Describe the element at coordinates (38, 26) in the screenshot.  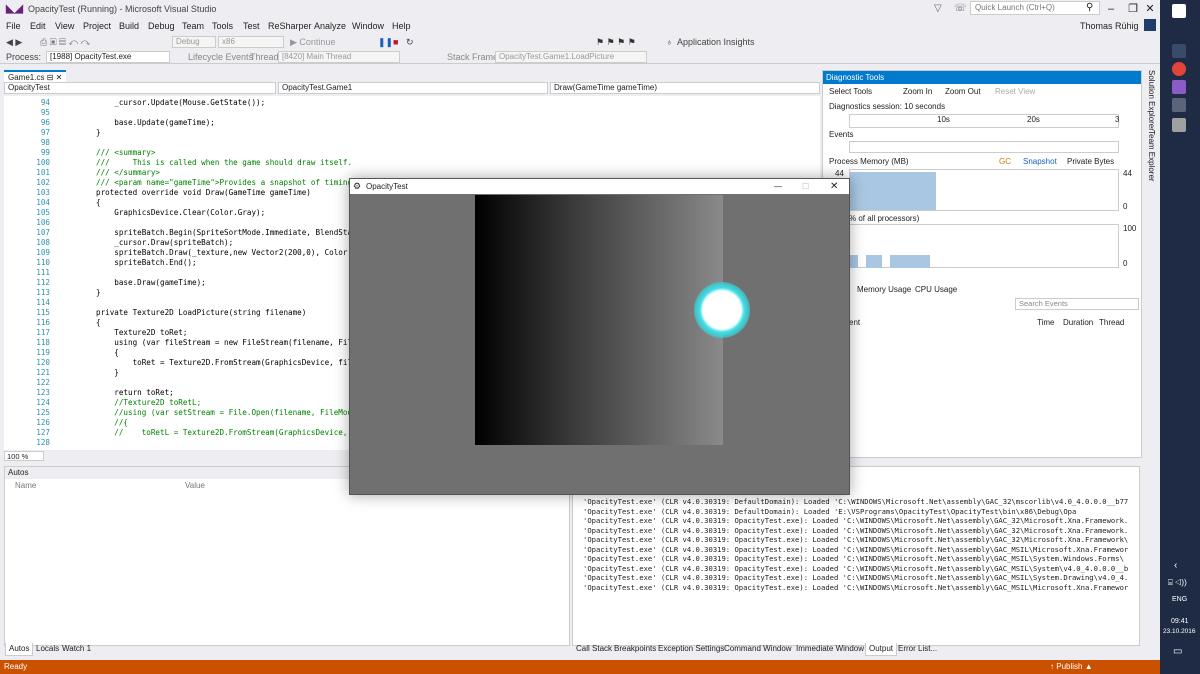
I see `menu-edit: Edit` at that location.